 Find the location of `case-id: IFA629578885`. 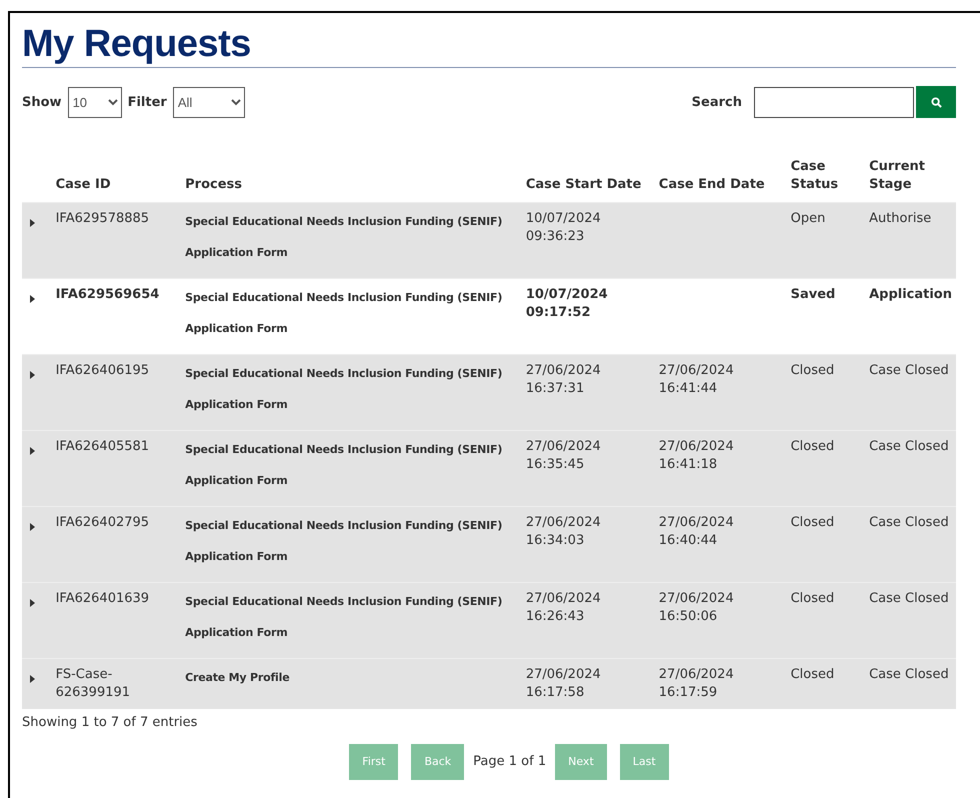

case-id: IFA629578885 is located at coordinates (103, 218).